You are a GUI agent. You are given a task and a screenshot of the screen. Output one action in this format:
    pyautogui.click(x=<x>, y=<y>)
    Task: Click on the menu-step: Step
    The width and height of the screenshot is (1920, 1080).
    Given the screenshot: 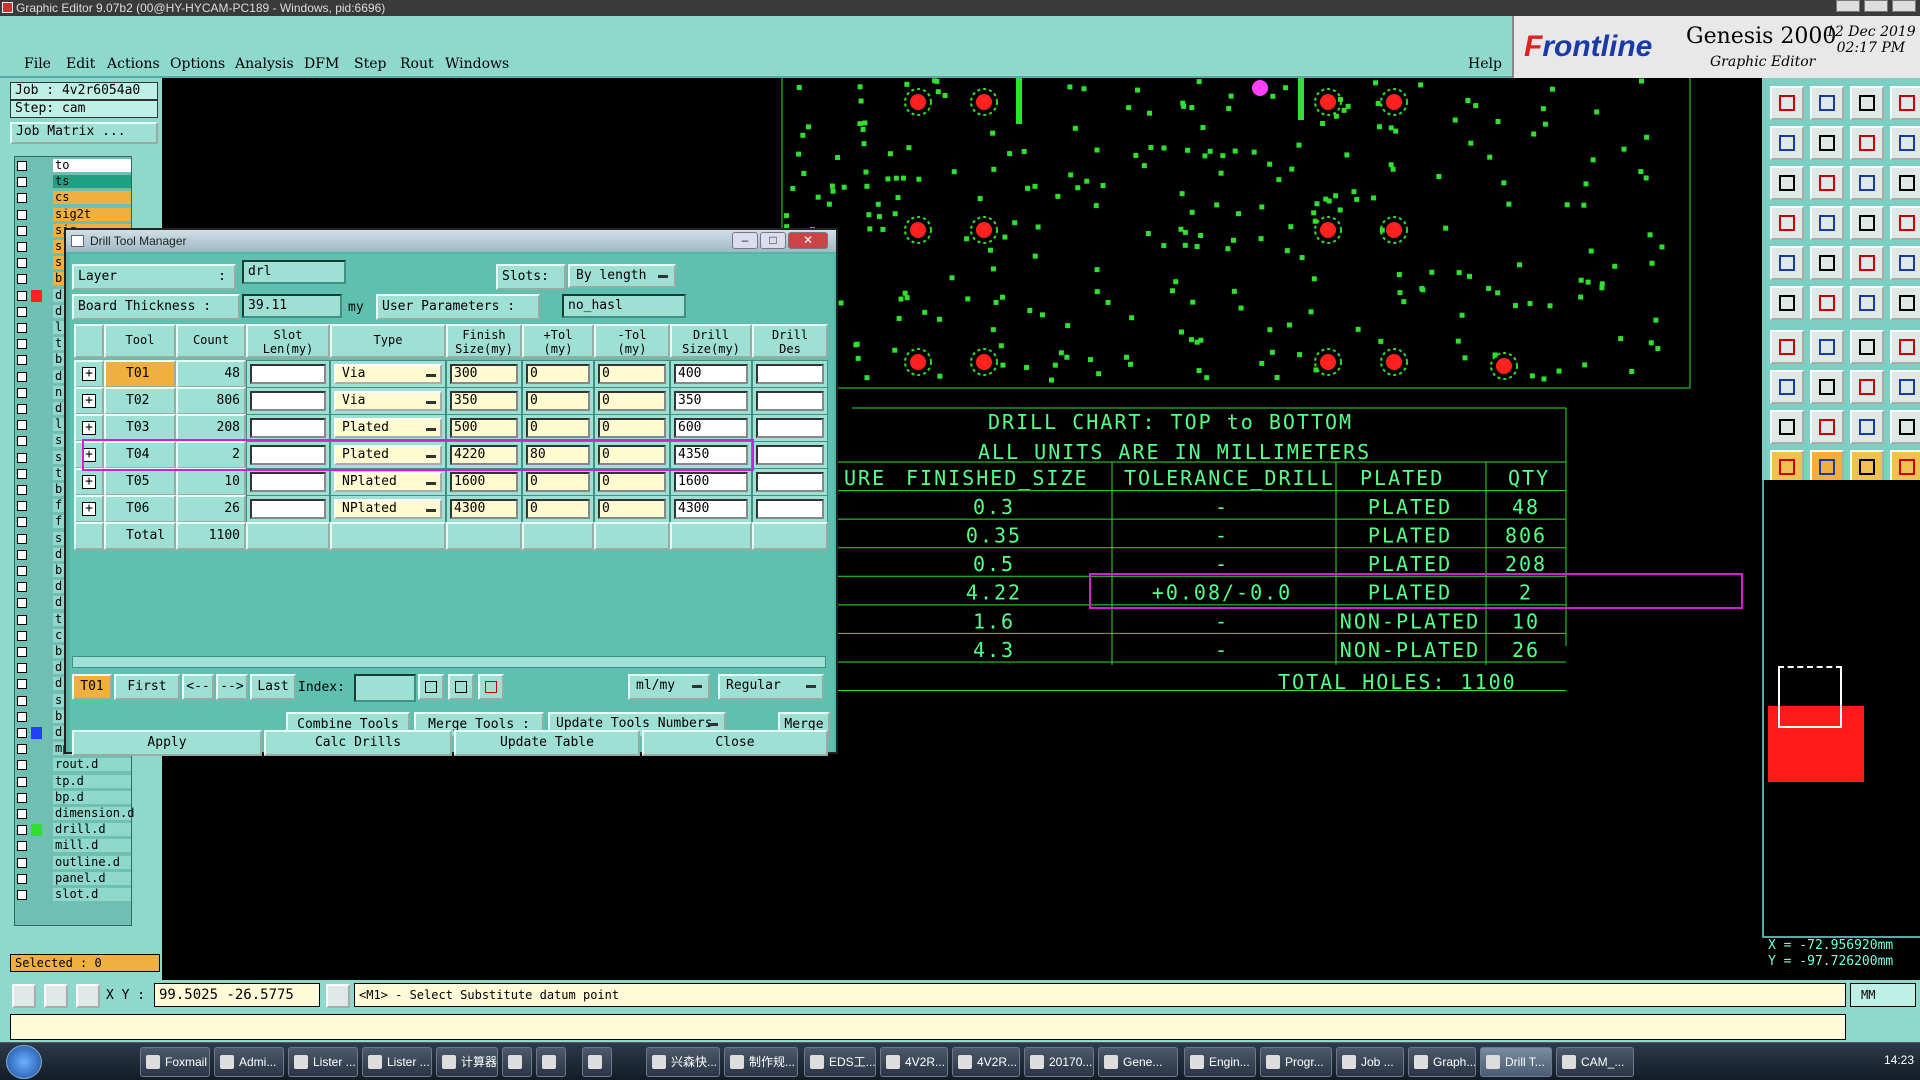 What is the action you would take?
    pyautogui.click(x=370, y=64)
    